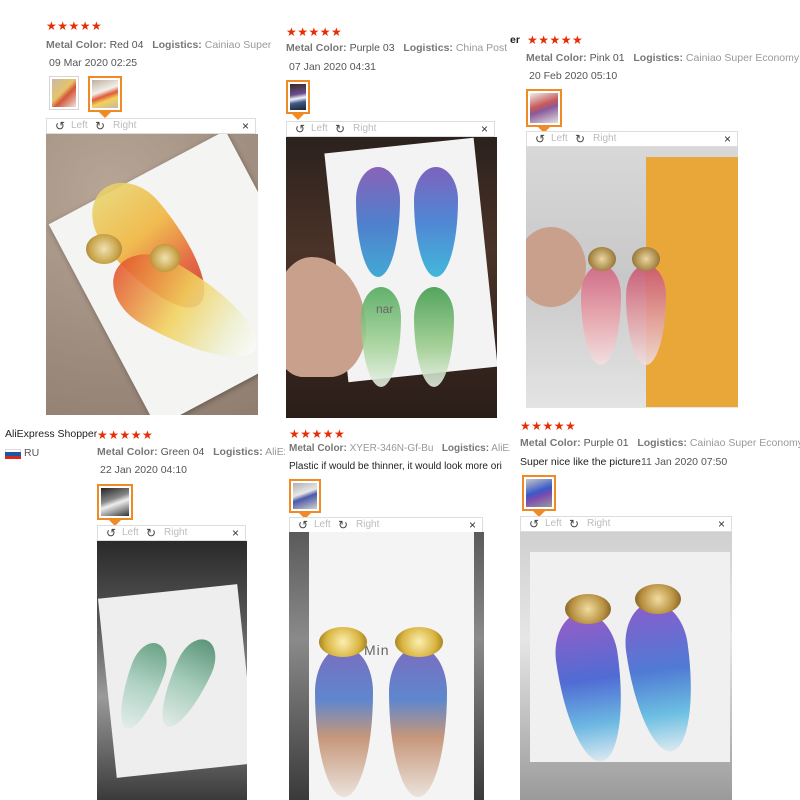 The image size is (800, 800). What do you see at coordinates (372, 48) in the screenshot?
I see `metal-color-value: Purple 03` at bounding box center [372, 48].